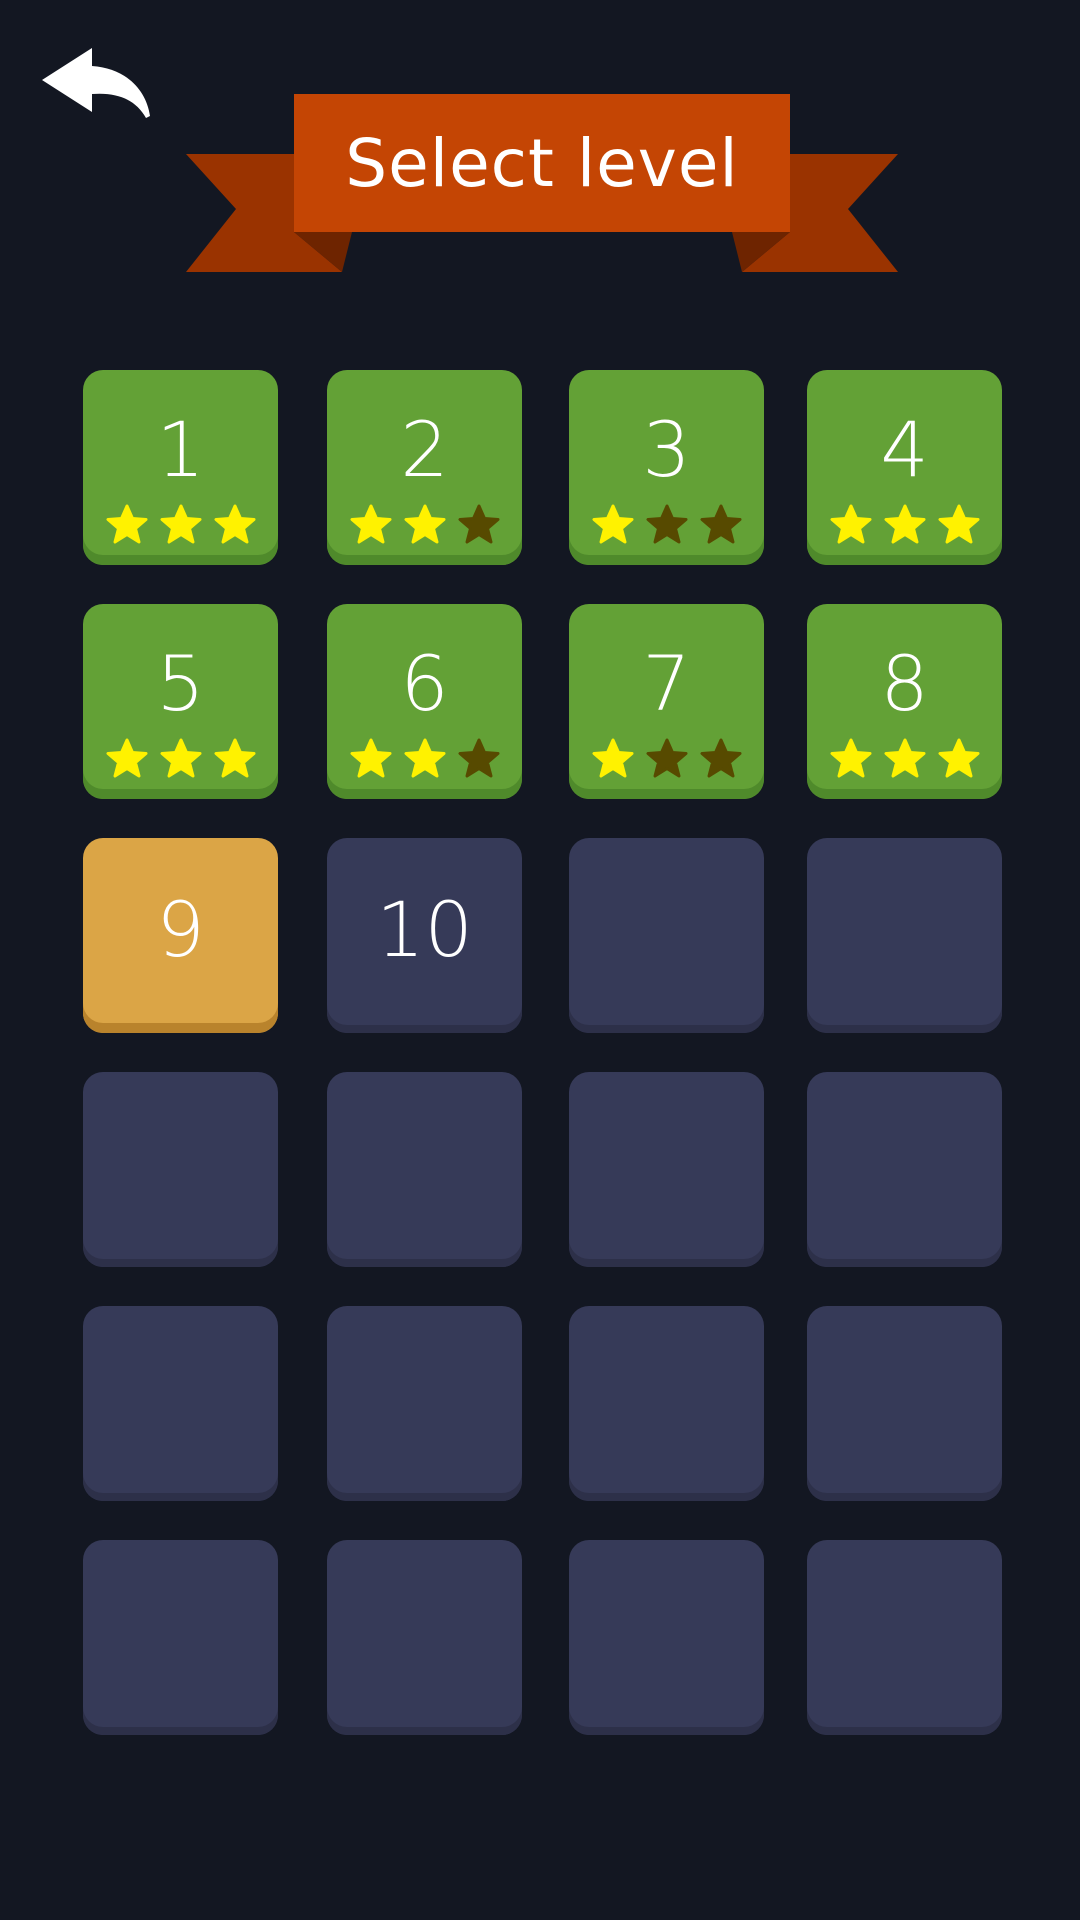 The height and width of the screenshot is (1920, 1080). Describe the element at coordinates (424, 683) in the screenshot. I see `level-number: 6` at that location.